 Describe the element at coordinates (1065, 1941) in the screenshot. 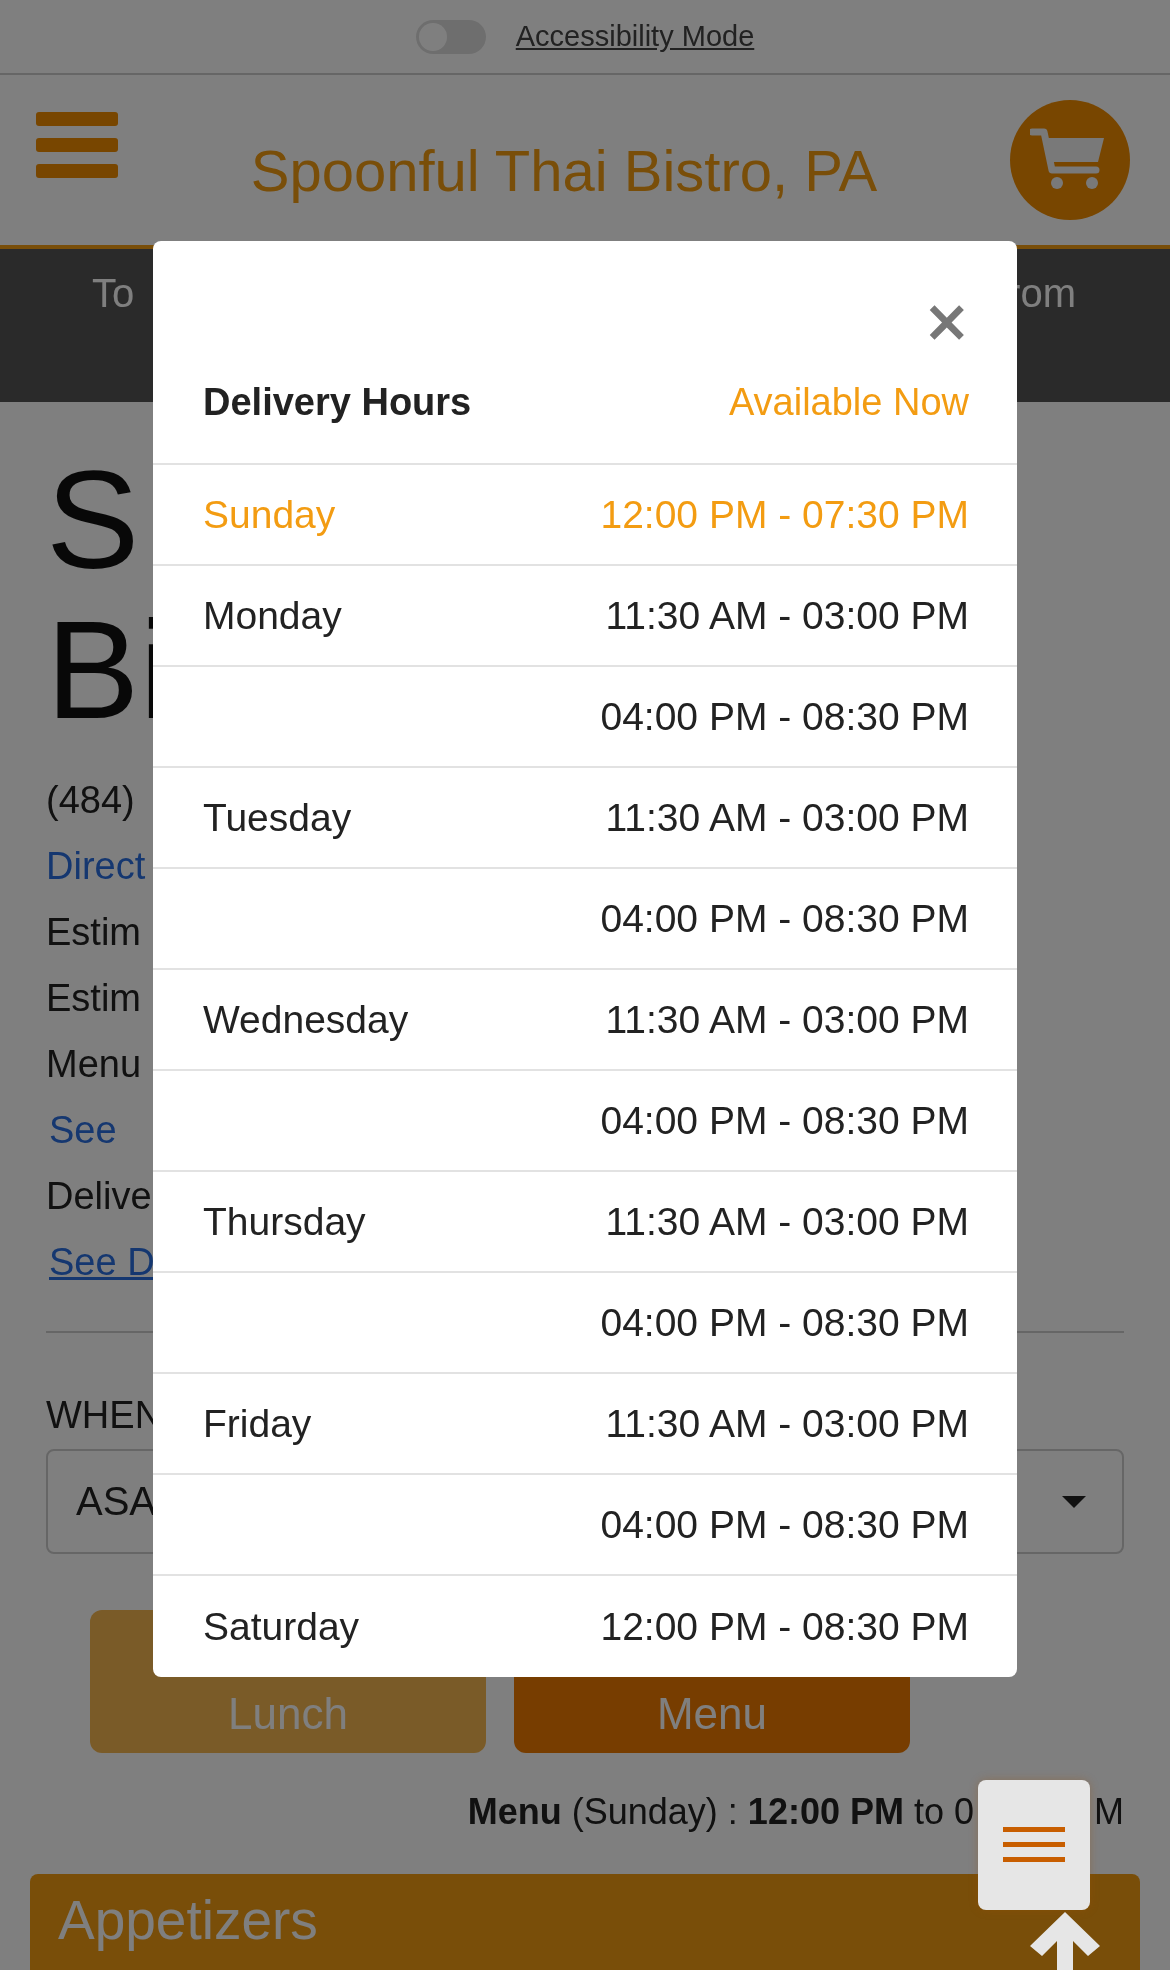

I see `arrow-up-icon` at that location.